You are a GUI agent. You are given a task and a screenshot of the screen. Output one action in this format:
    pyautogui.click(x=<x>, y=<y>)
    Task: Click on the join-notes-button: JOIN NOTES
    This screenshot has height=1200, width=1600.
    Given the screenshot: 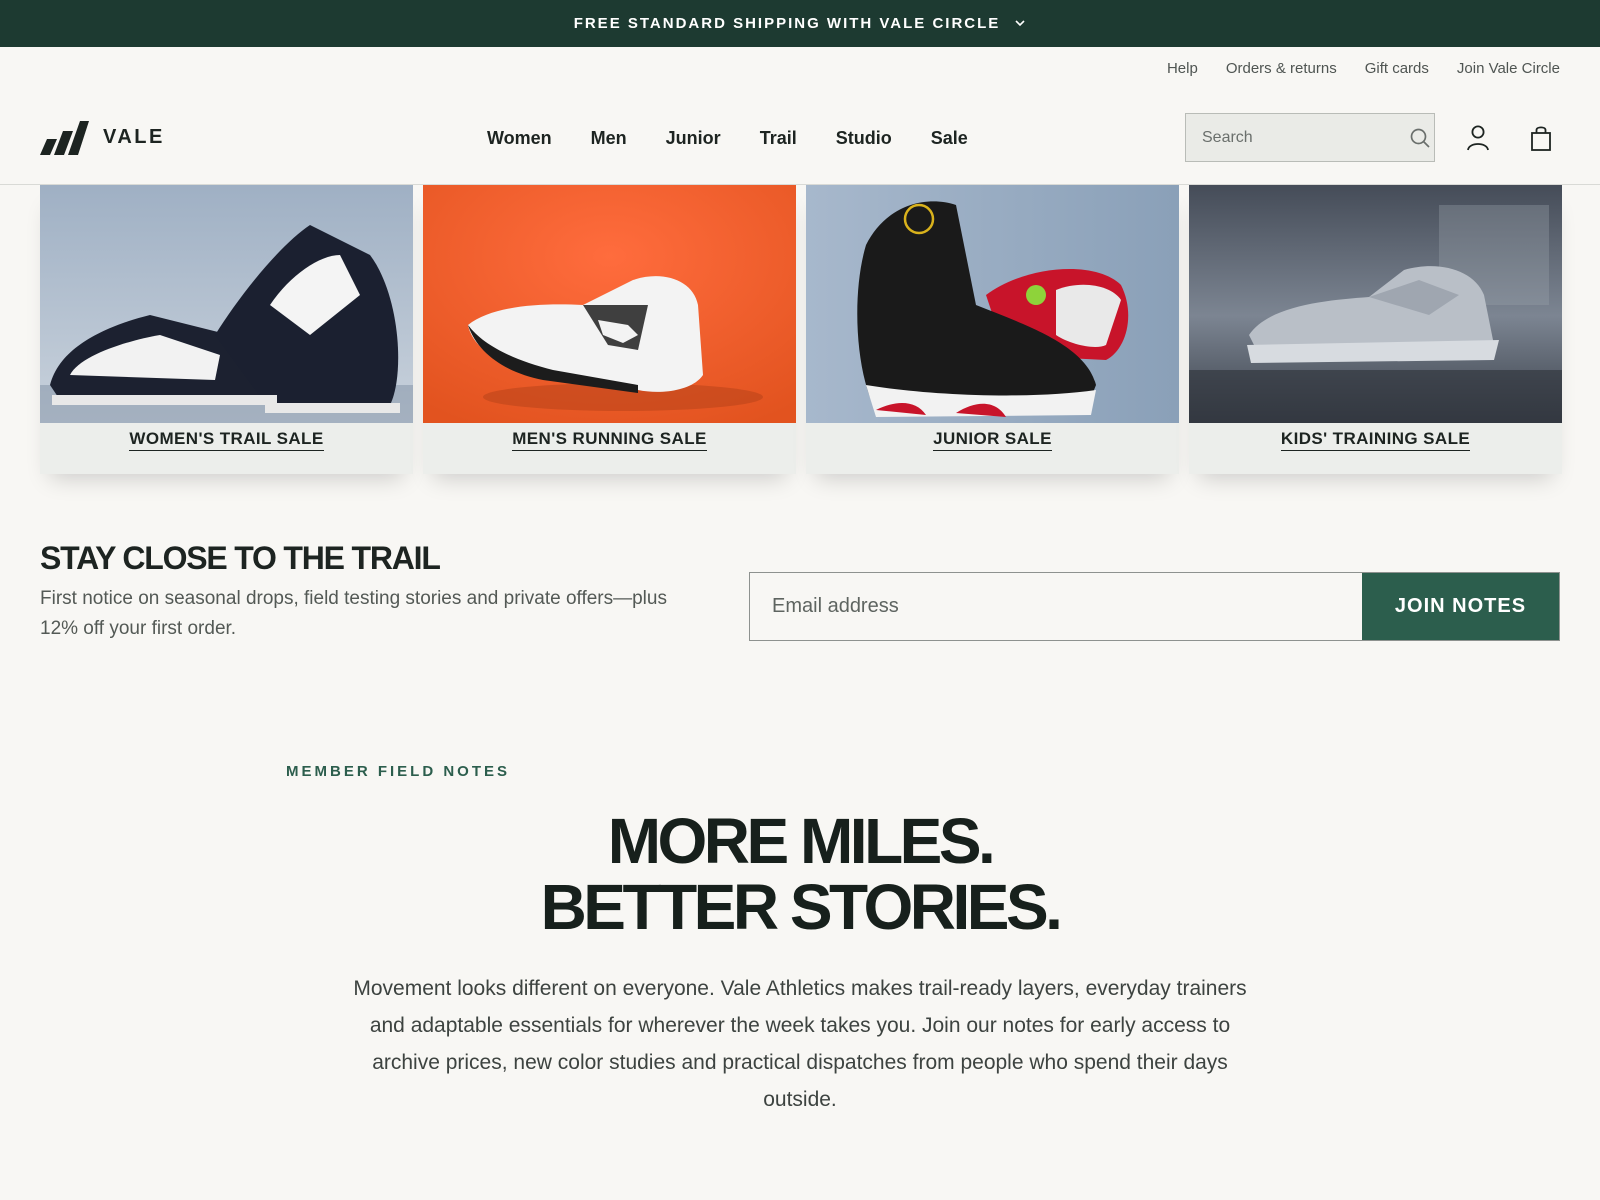 What is the action you would take?
    pyautogui.click(x=1460, y=606)
    